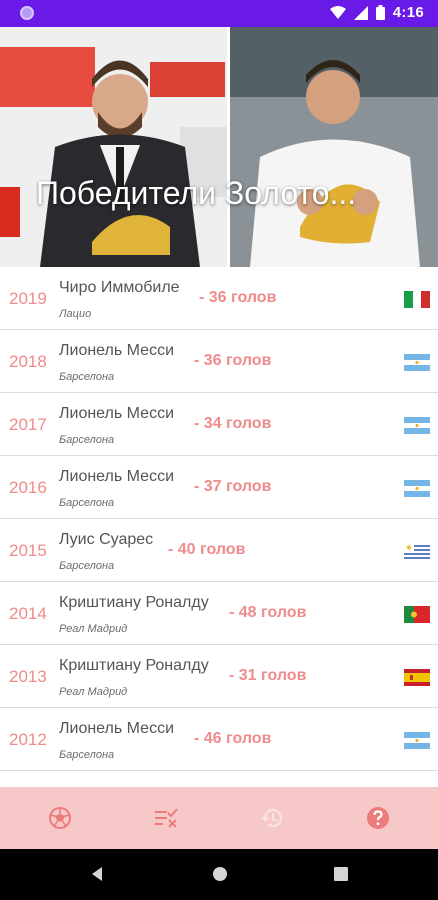  I want to click on goals-count: - 48 голов, so click(268, 612).